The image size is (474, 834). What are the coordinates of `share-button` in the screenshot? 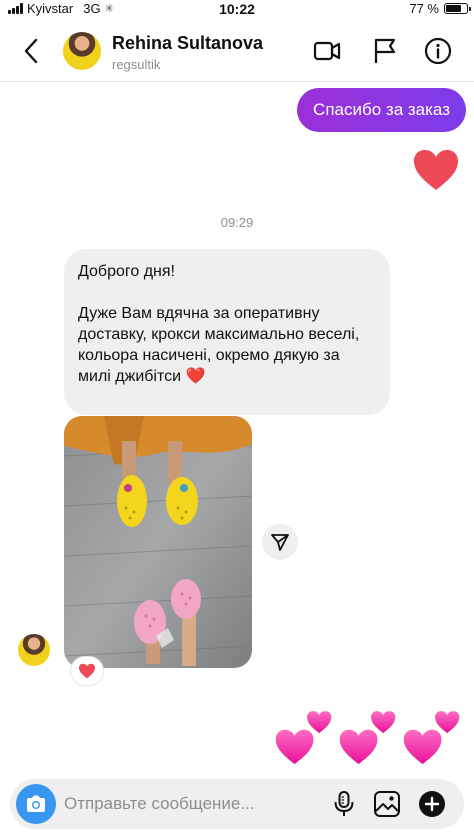 It's located at (280, 542).